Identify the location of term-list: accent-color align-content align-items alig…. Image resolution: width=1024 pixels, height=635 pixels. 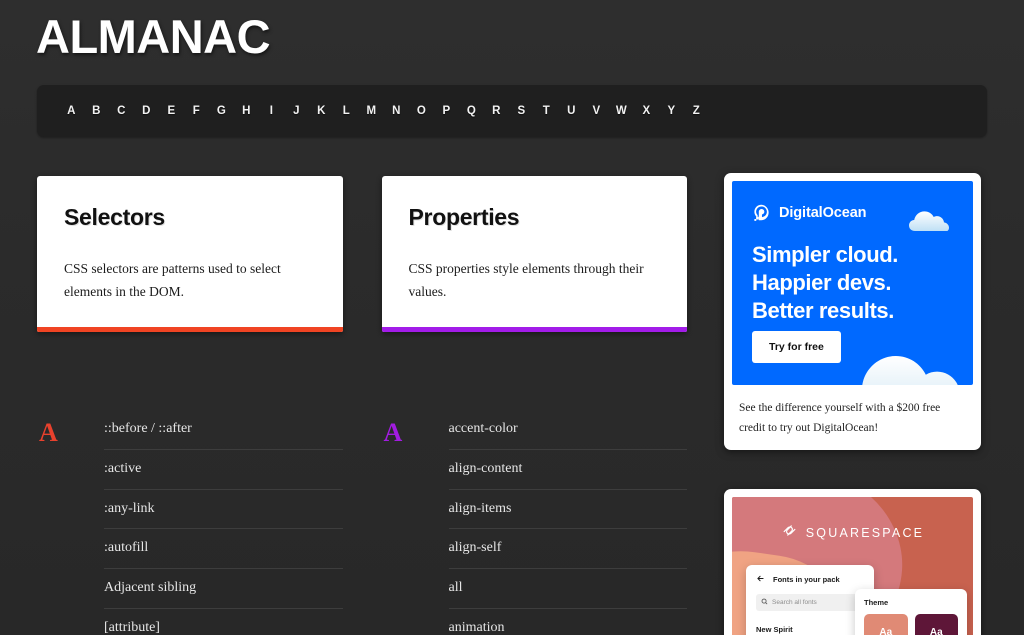
(568, 522).